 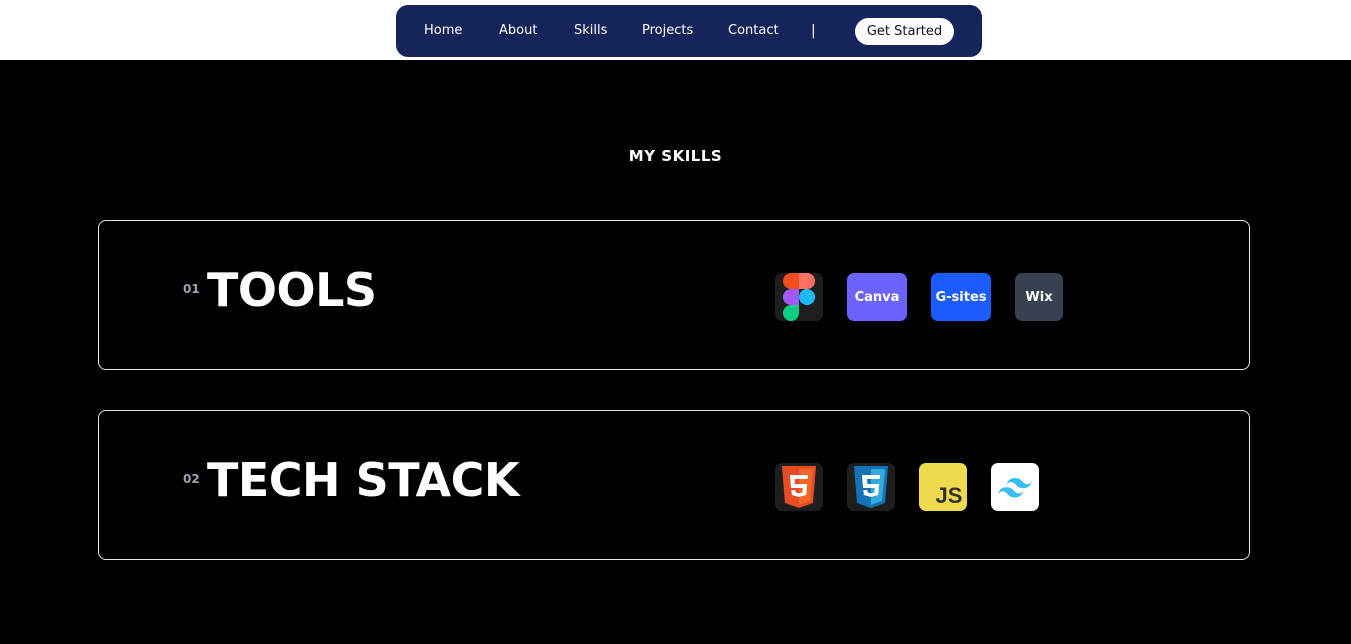 I want to click on nav-link-skills: Skills, so click(x=590, y=31).